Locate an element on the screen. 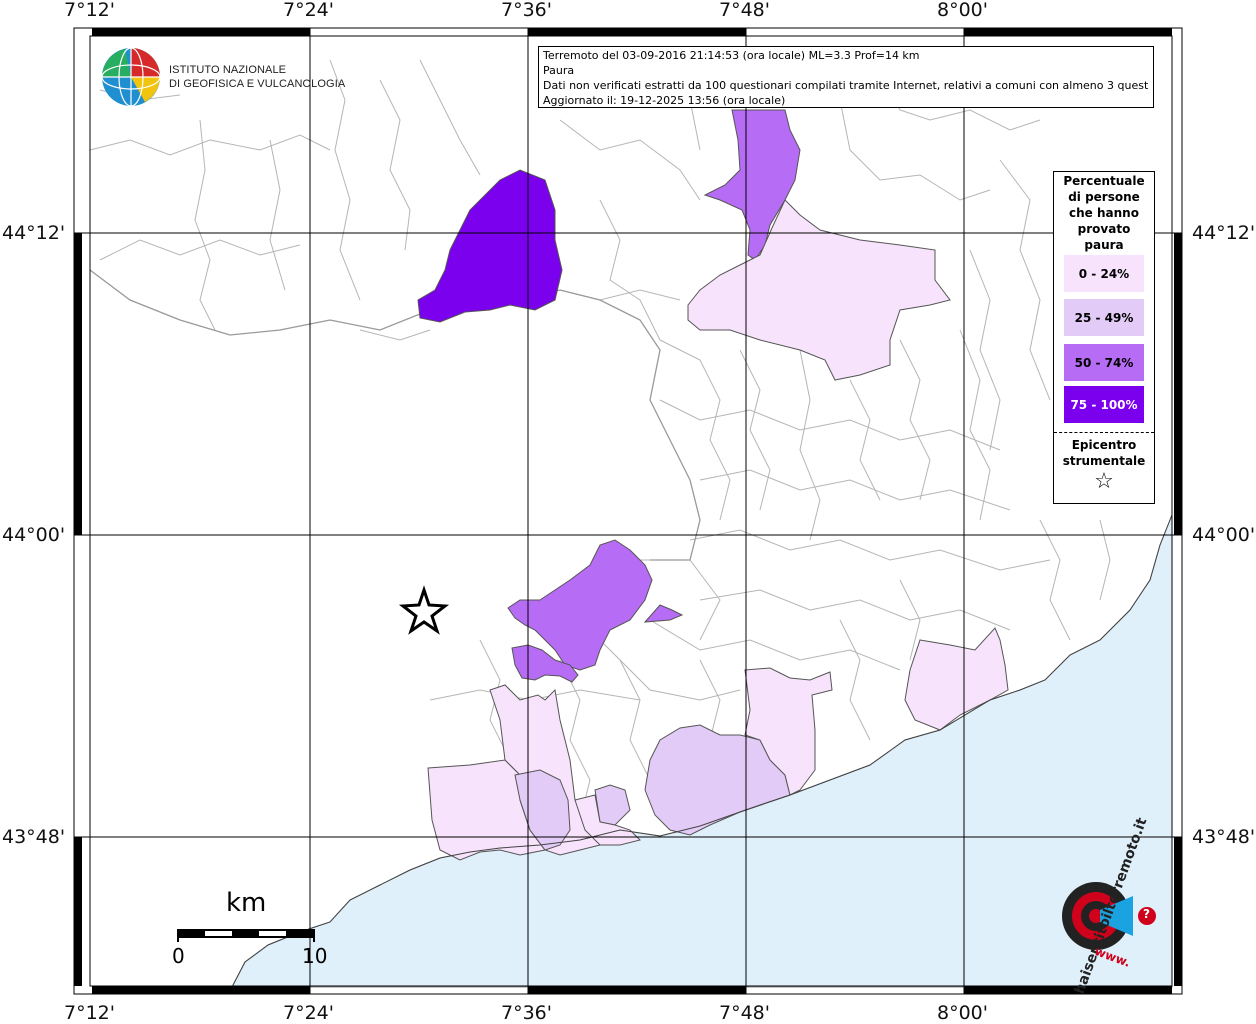  lon-label-bottom-4: 8°00' is located at coordinates (962, 1013).